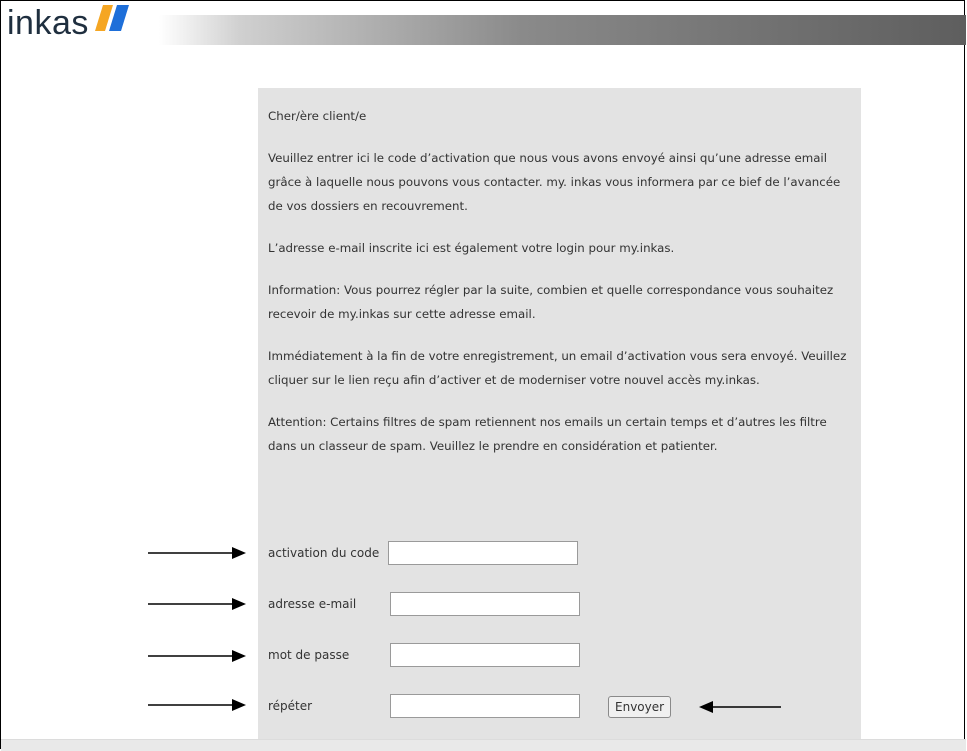 This screenshot has height=751, width=967. Describe the element at coordinates (324, 553) in the screenshot. I see `activation-label: activation du code` at that location.